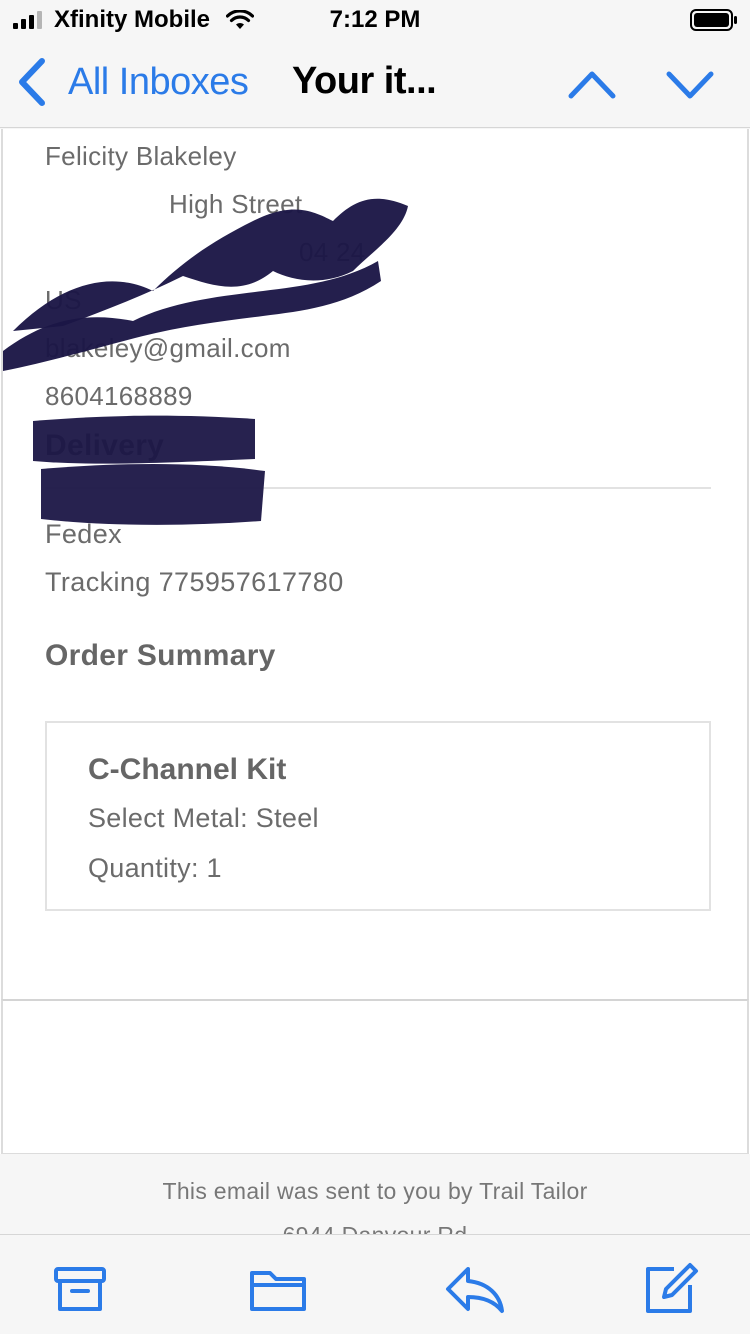  Describe the element at coordinates (119, 396) in the screenshot. I see `customer-phone: 8604168889` at that location.